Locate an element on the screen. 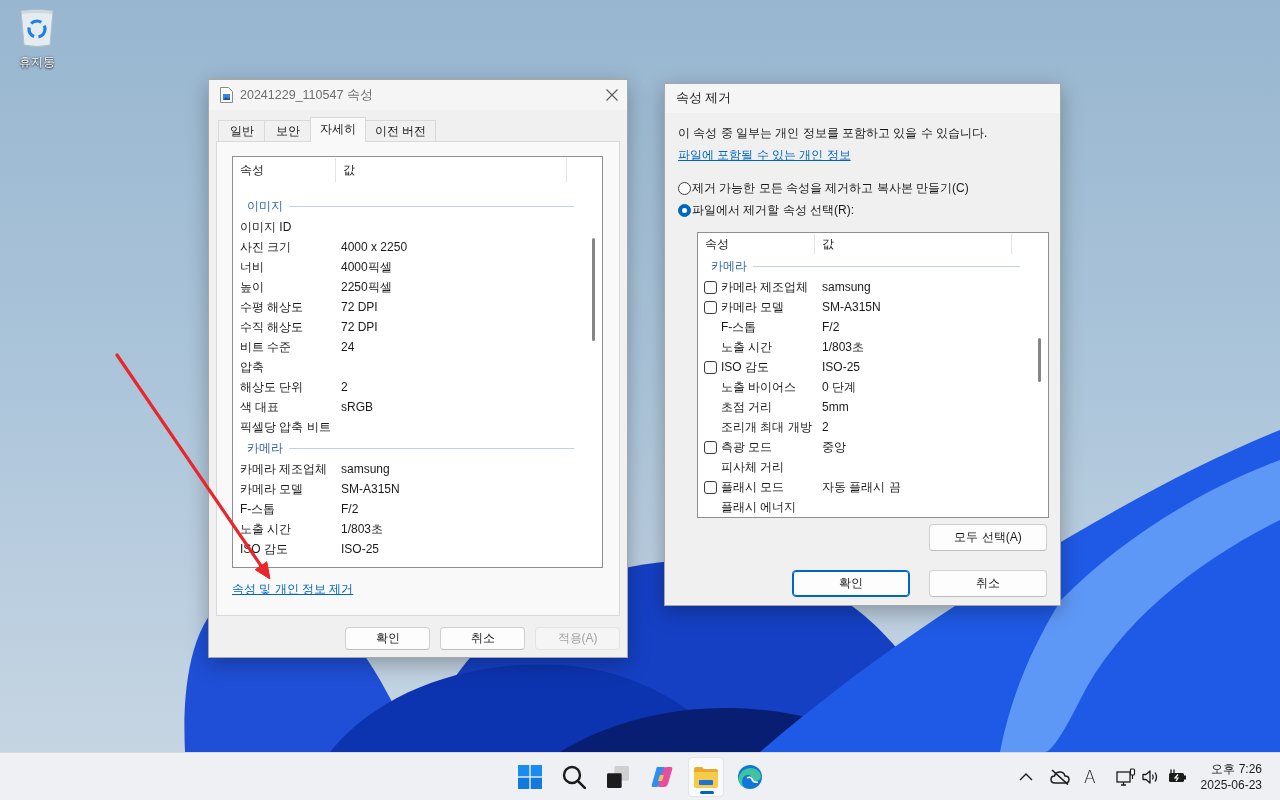 The height and width of the screenshot is (800, 1280). active-indicator-icon is located at coordinates (707, 792).